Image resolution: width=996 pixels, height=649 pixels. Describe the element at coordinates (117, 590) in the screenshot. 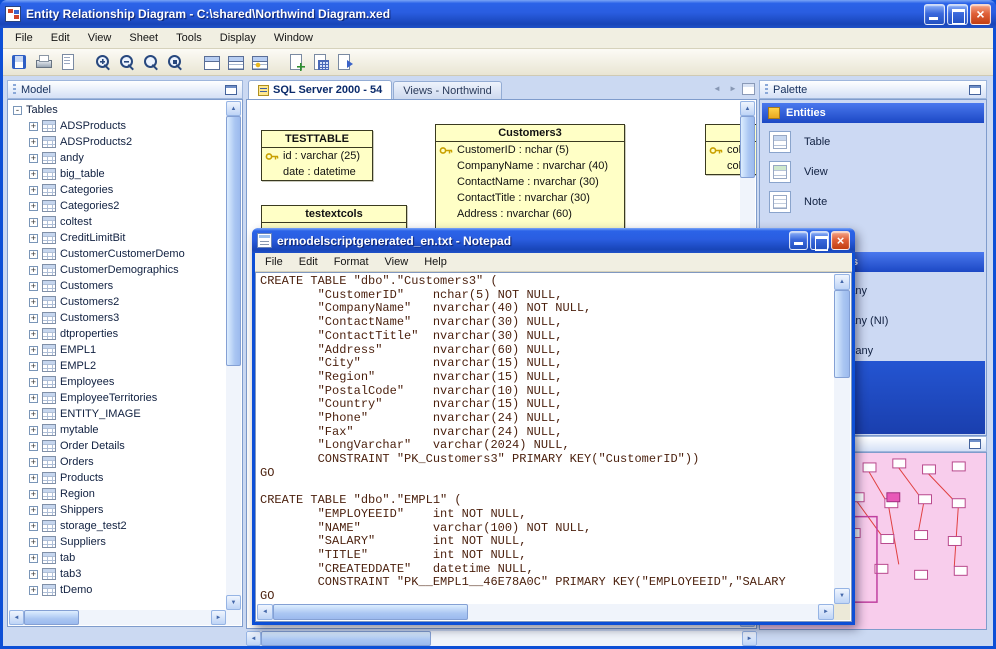

I see `tree-item: tDemo` at that location.